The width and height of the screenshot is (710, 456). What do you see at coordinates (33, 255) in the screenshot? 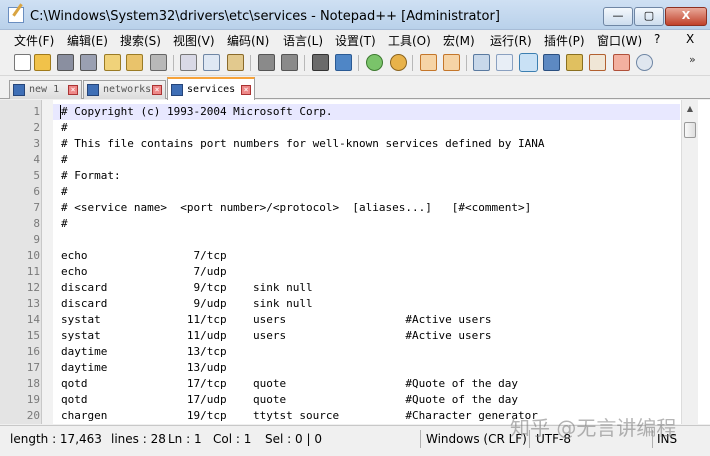
I see `line-number: 10` at bounding box center [33, 255].